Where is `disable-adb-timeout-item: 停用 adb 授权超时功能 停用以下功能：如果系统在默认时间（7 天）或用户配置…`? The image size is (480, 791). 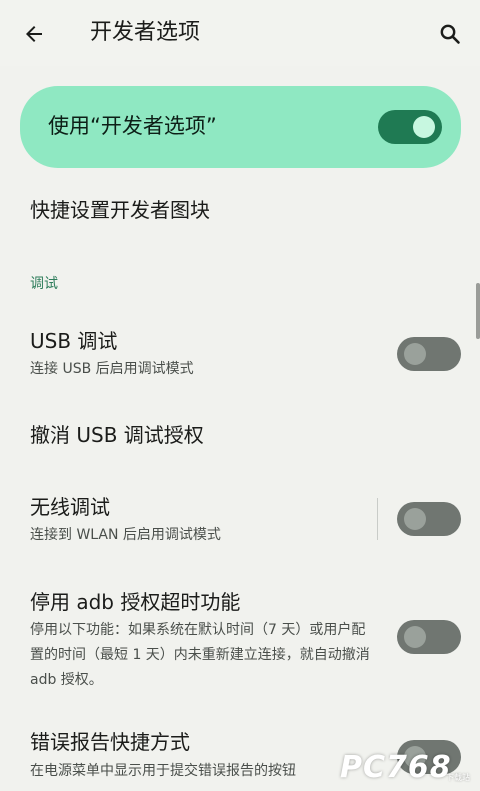 disable-adb-timeout-item: 停用 adb 授权超时功能 停用以下功能：如果系统在默认时间（7 天）或用户配置… is located at coordinates (240, 639).